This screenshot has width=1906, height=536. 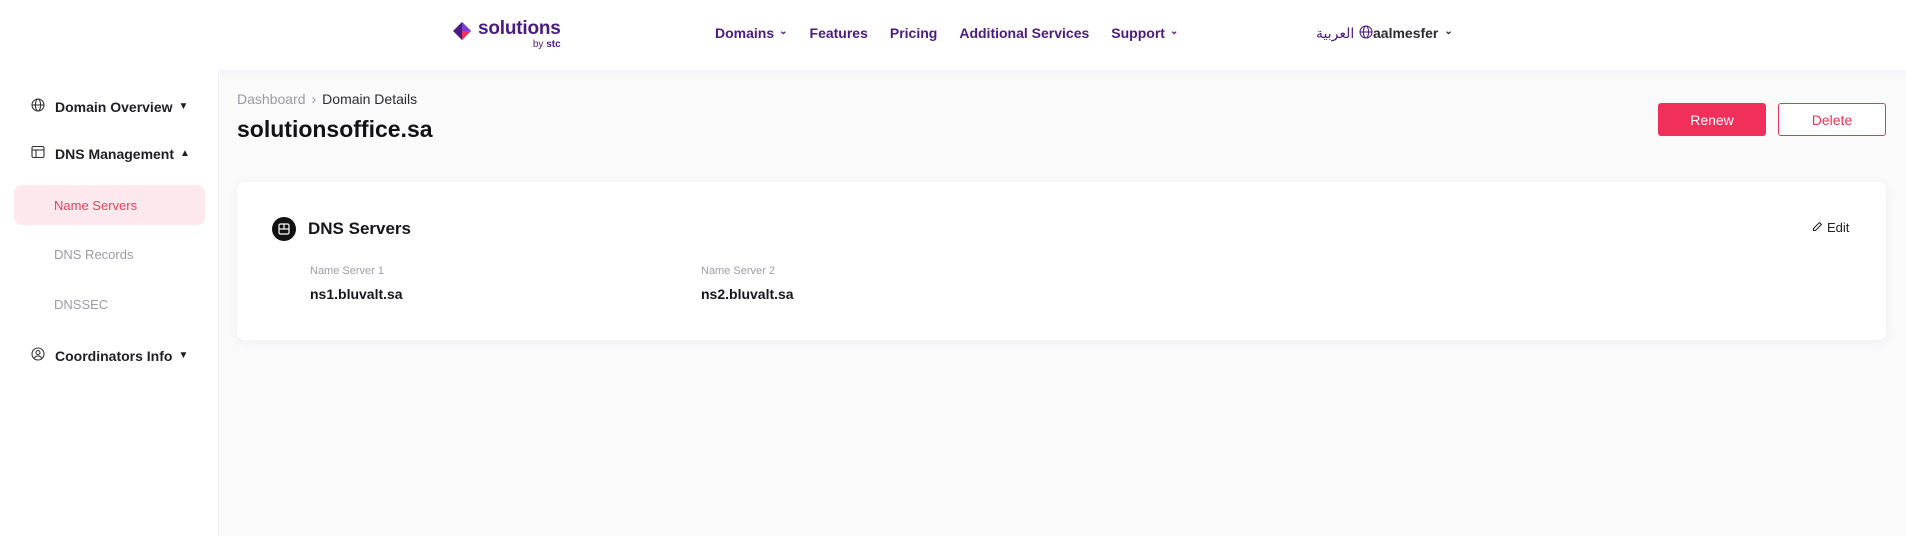 I want to click on language-switcher: العربية, so click(x=1344, y=33).